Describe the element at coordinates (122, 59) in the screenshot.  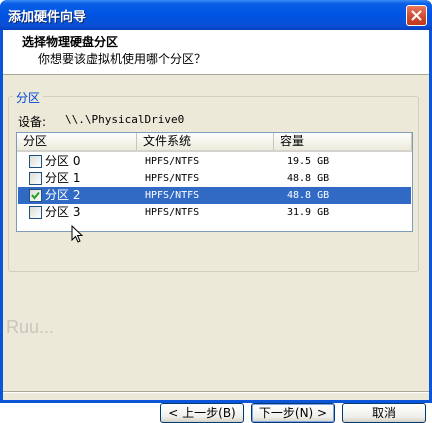
I see `header-subtitle: 你想要该虚拟机使用哪个分区？` at that location.